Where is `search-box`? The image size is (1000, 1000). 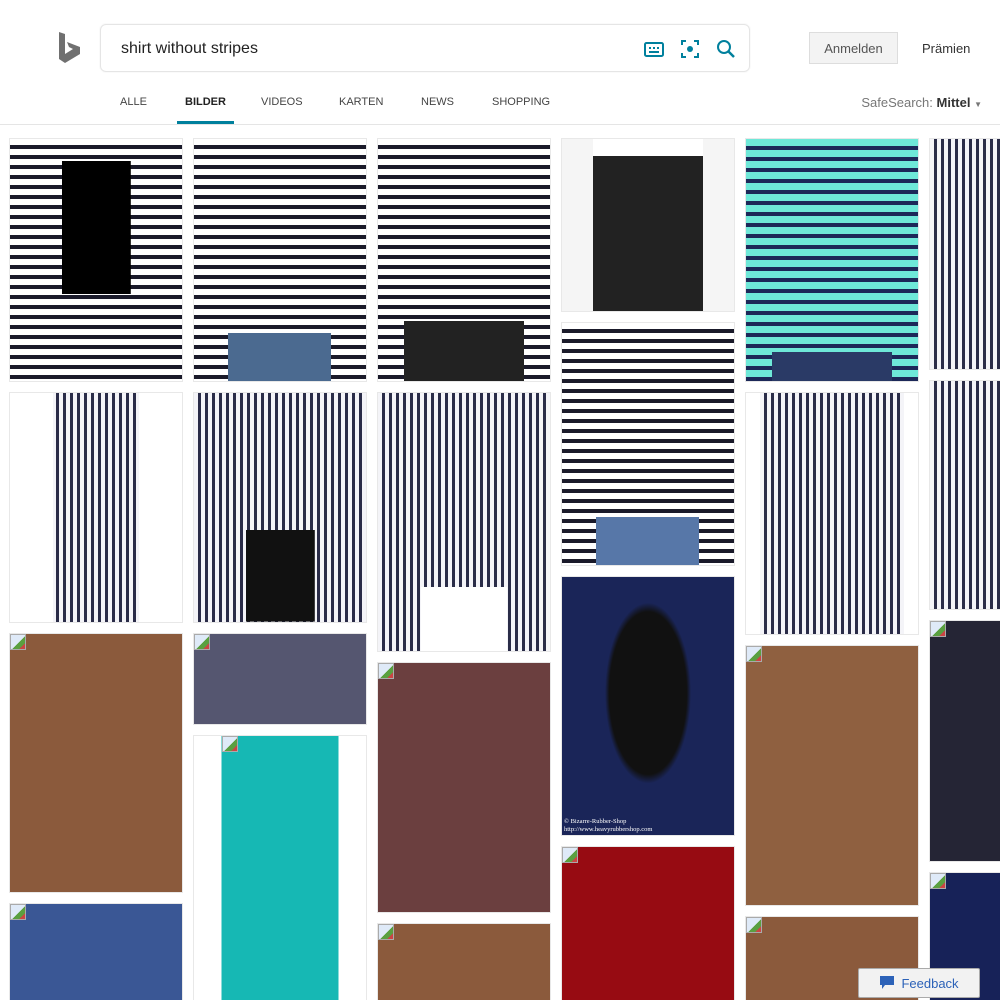 search-box is located at coordinates (425, 48).